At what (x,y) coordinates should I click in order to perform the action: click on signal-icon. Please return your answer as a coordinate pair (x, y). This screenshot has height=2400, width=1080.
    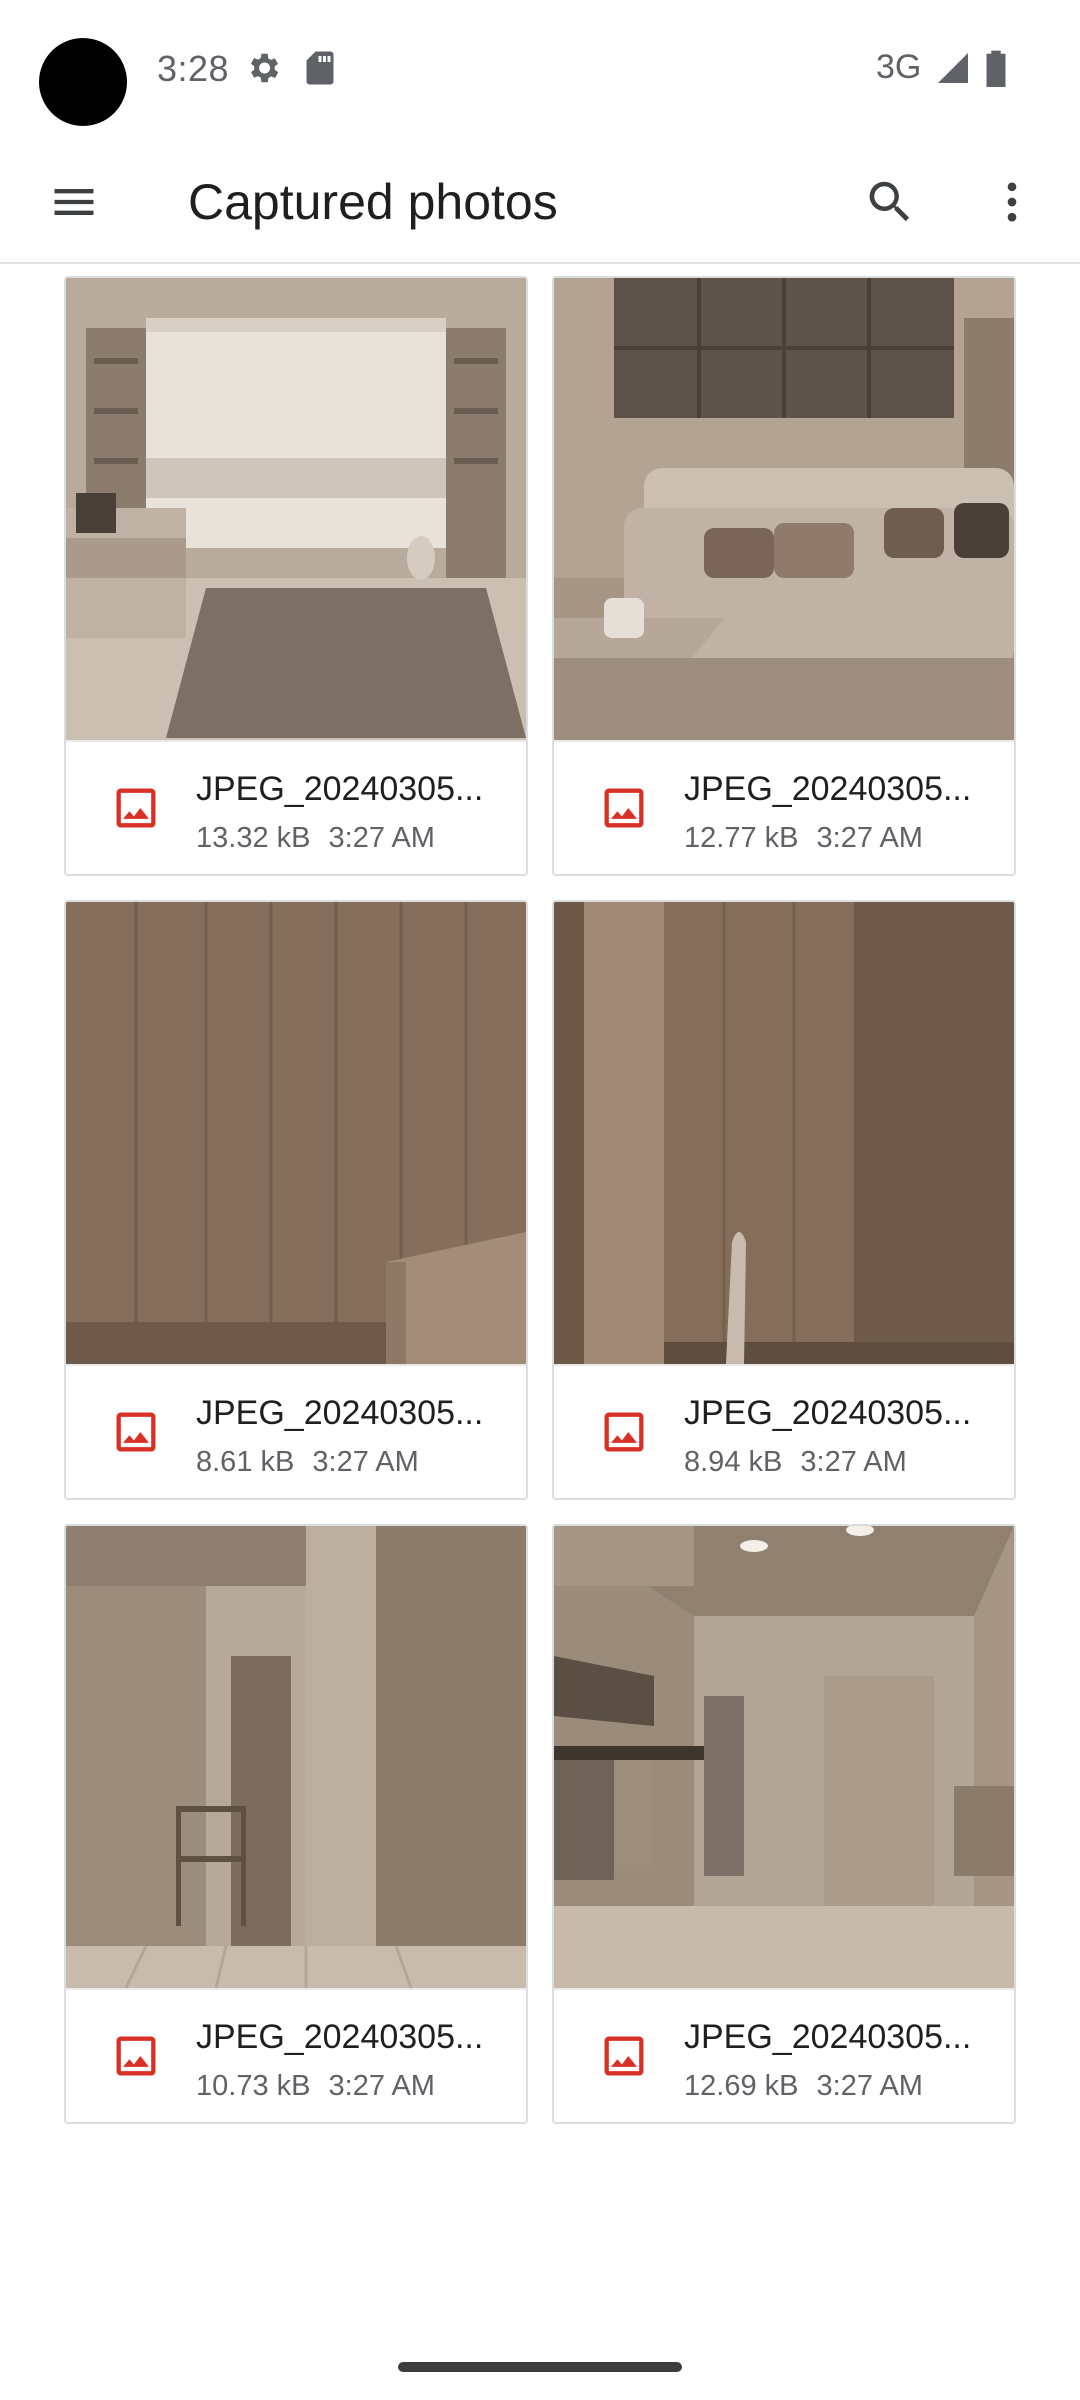
    Looking at the image, I should click on (953, 68).